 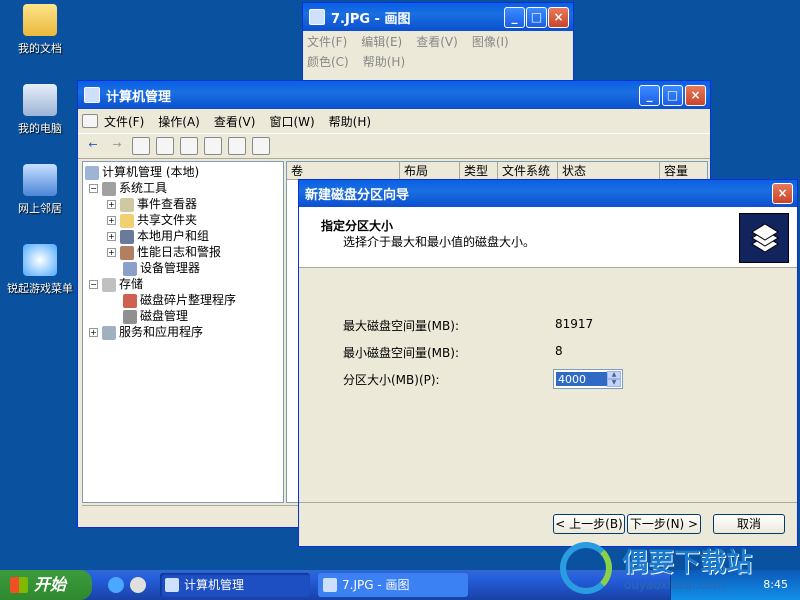 What do you see at coordinates (40, 270) in the screenshot?
I see `desktop-icon-game-menu: 锐起游戏菜单` at bounding box center [40, 270].